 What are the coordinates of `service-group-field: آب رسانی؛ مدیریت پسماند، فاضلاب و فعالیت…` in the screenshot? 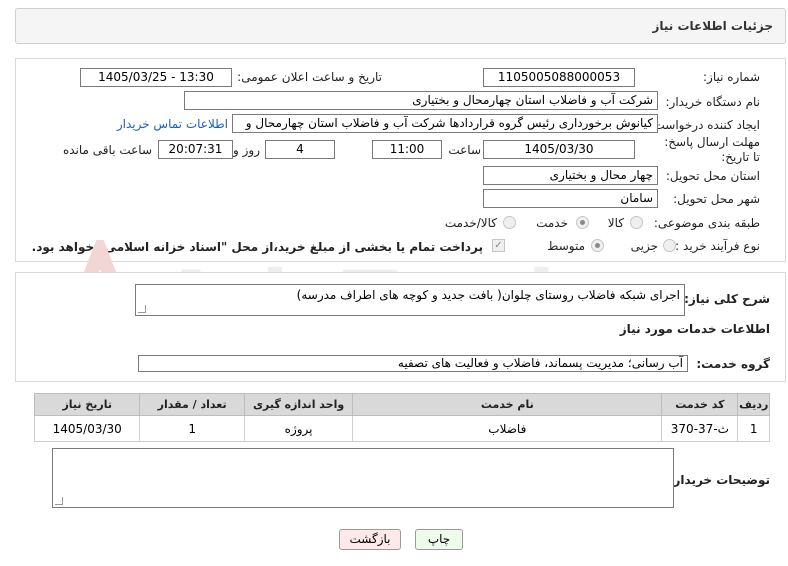 It's located at (413, 363).